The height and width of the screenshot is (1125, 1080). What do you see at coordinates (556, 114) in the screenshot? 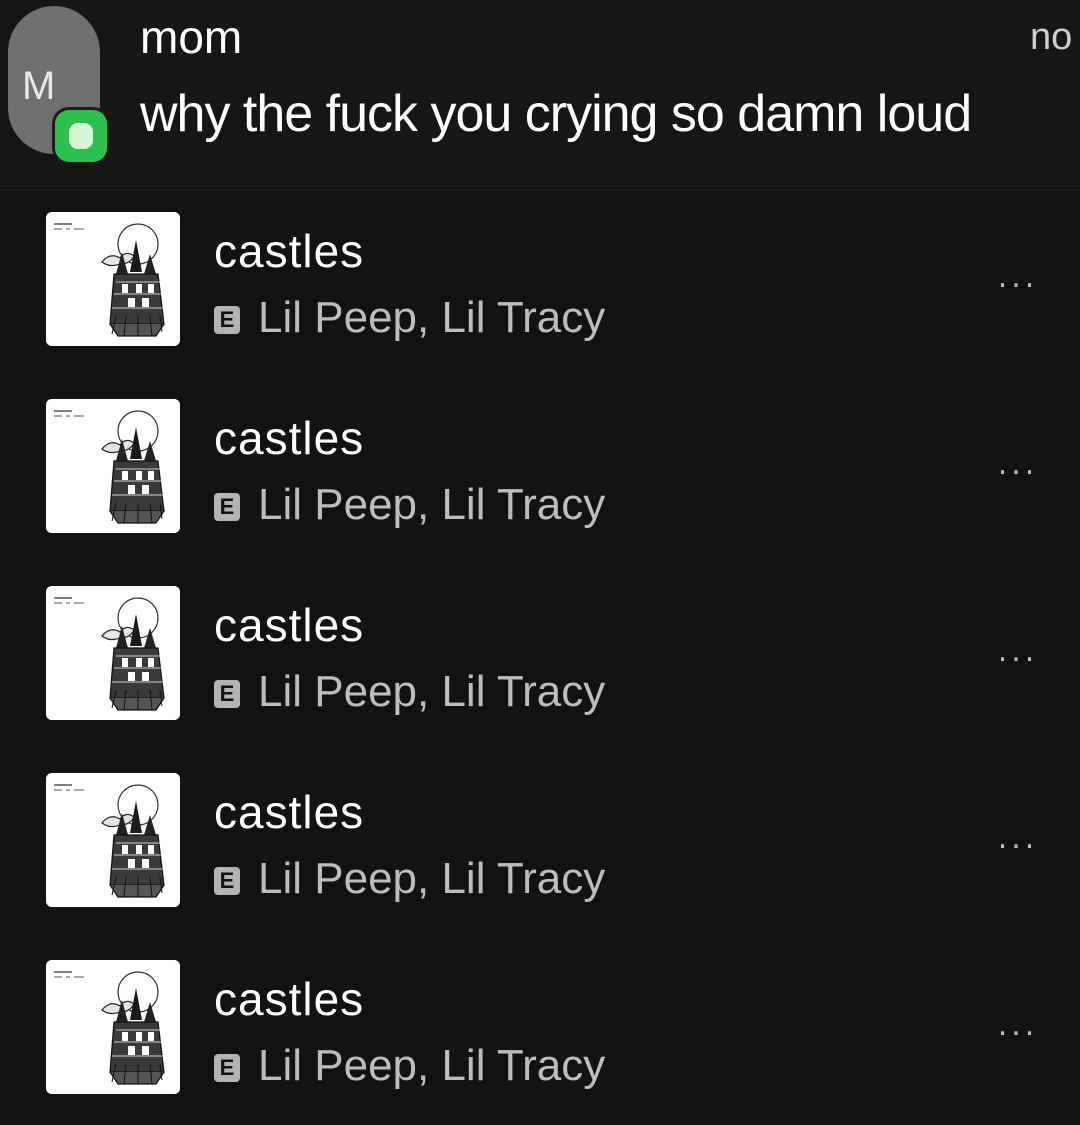
I see `notification-message: why the fuck you crying so damn loud` at bounding box center [556, 114].